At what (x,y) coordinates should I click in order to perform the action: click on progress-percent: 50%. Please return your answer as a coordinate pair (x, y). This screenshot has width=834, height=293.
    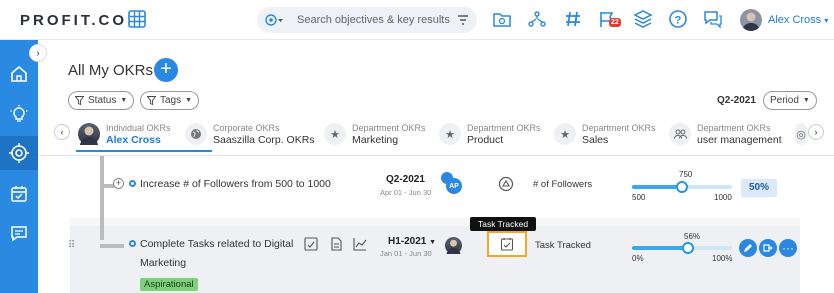
    Looking at the image, I should click on (759, 188).